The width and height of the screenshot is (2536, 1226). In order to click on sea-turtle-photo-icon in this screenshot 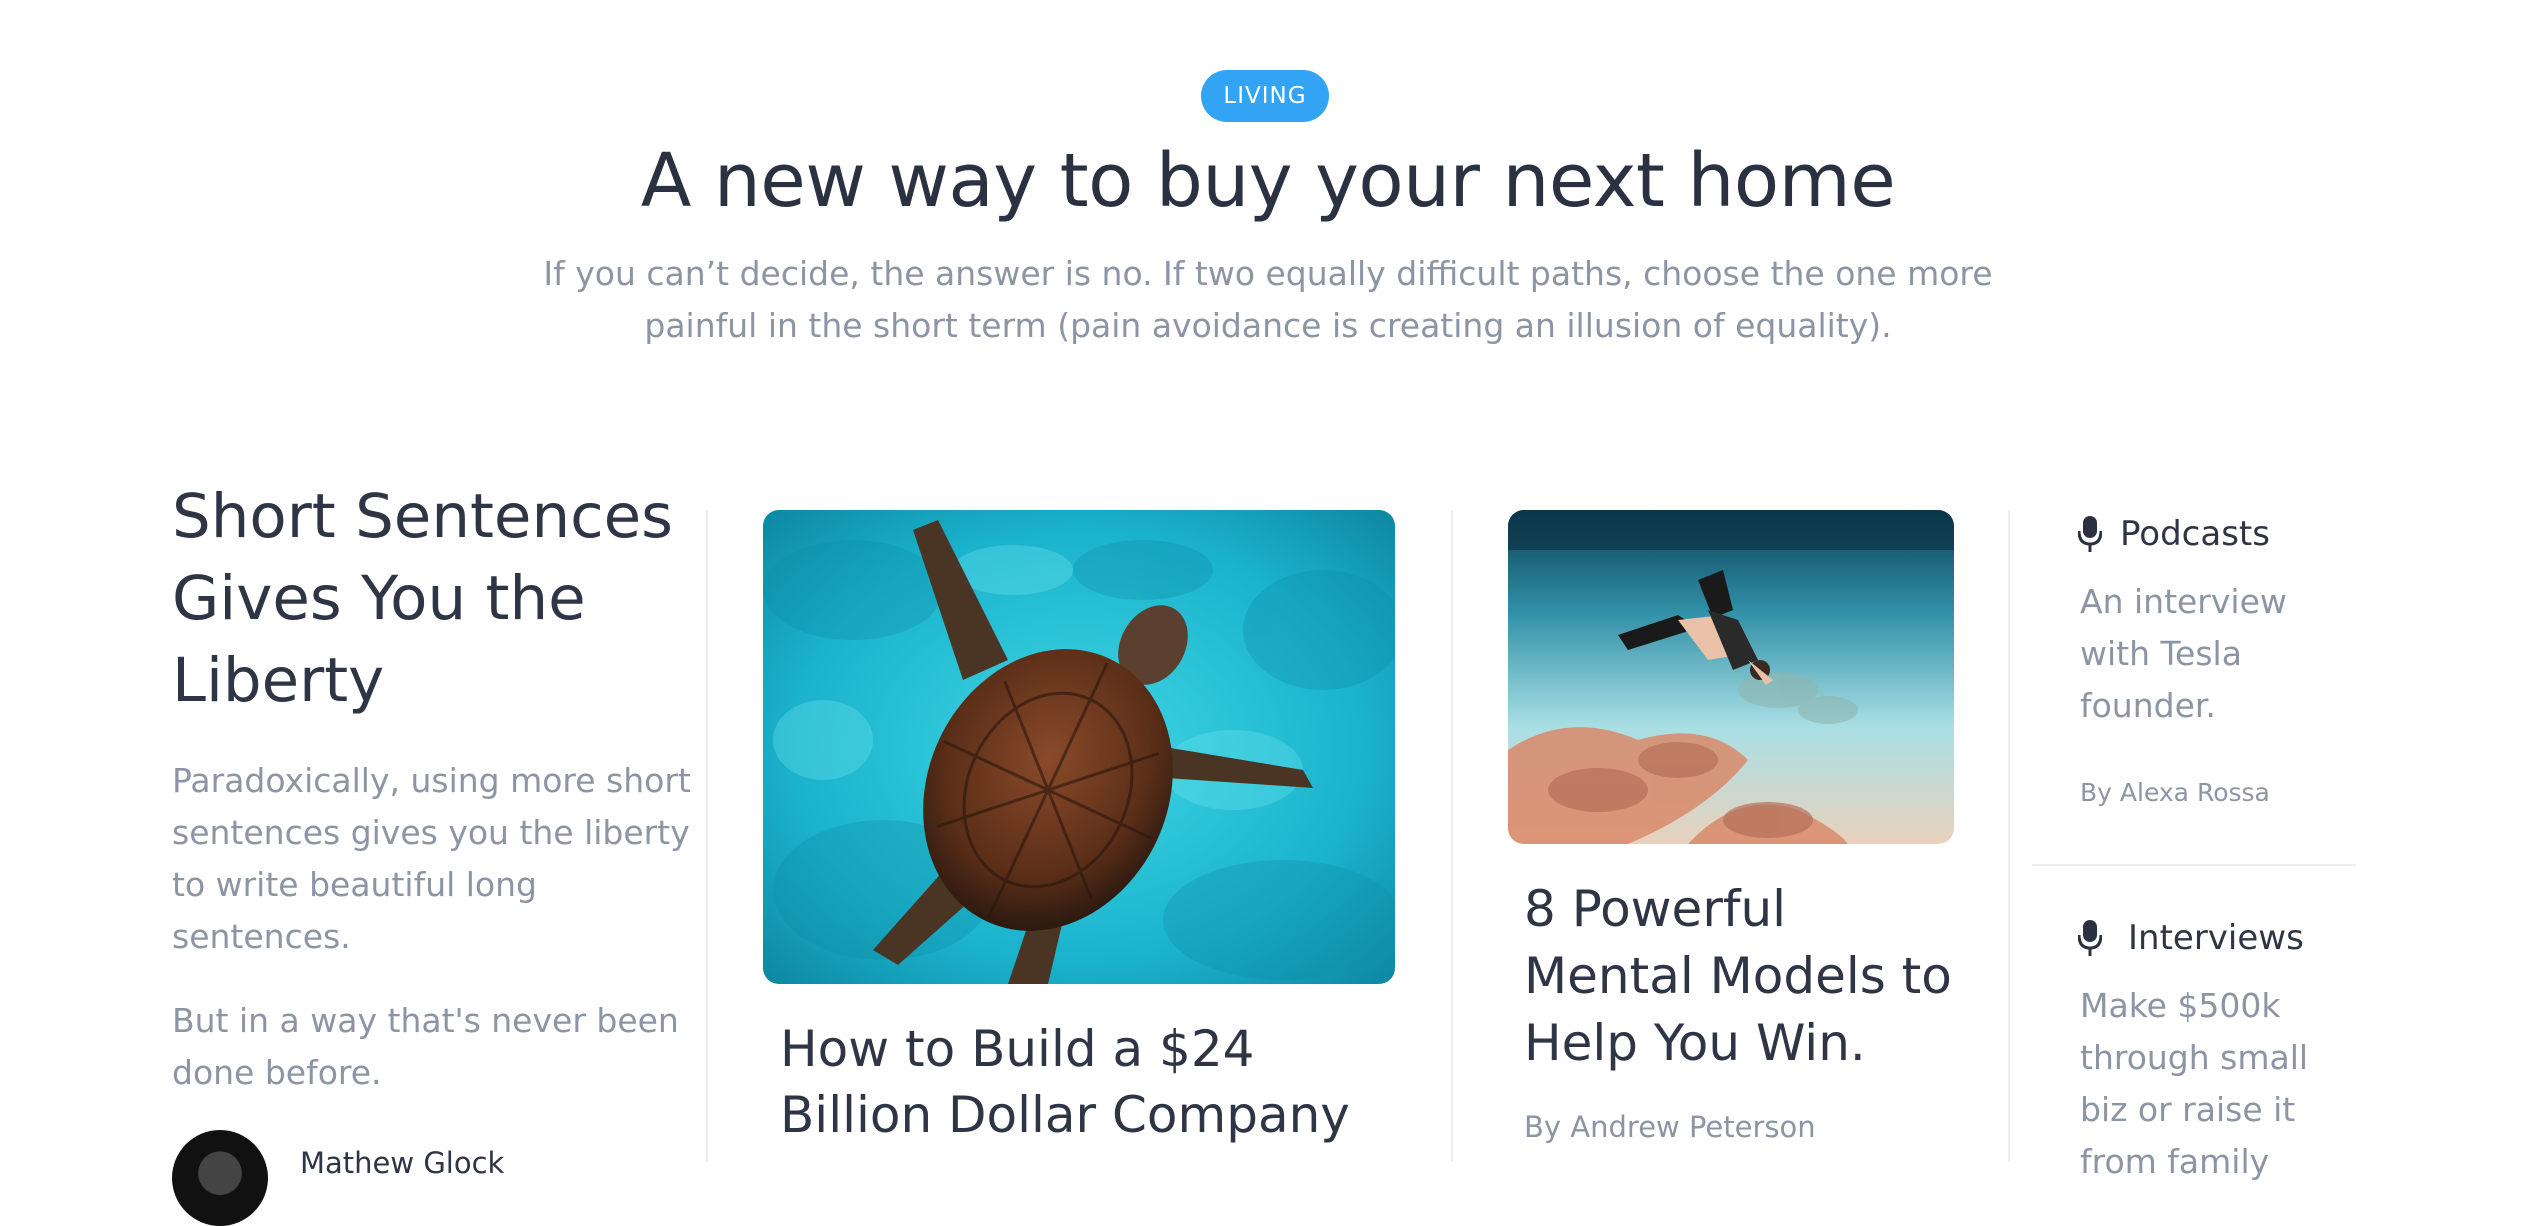, I will do `click(1079, 747)`.